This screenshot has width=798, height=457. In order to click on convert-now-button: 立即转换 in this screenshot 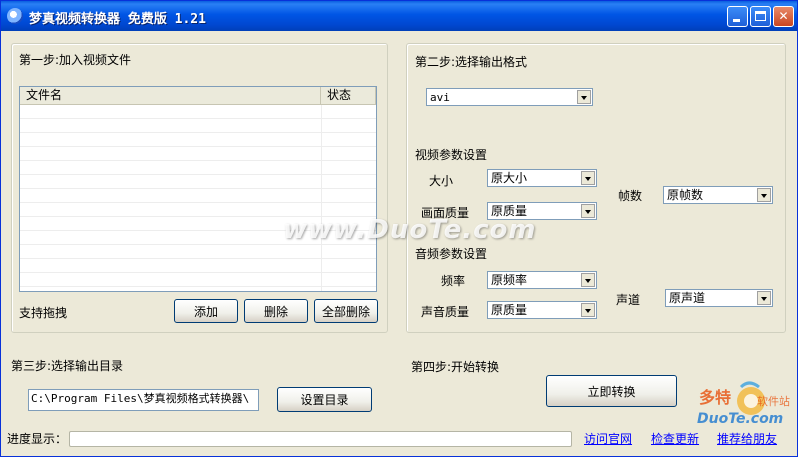, I will do `click(611, 391)`.